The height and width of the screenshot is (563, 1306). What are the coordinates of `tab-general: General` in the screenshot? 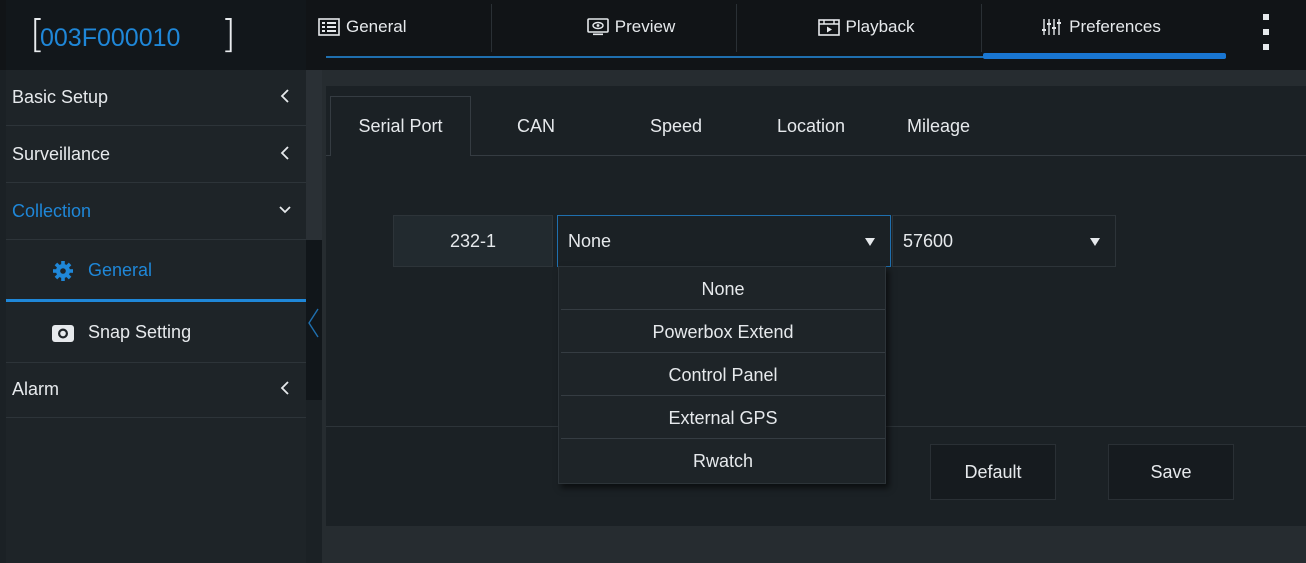 It's located at (391, 27).